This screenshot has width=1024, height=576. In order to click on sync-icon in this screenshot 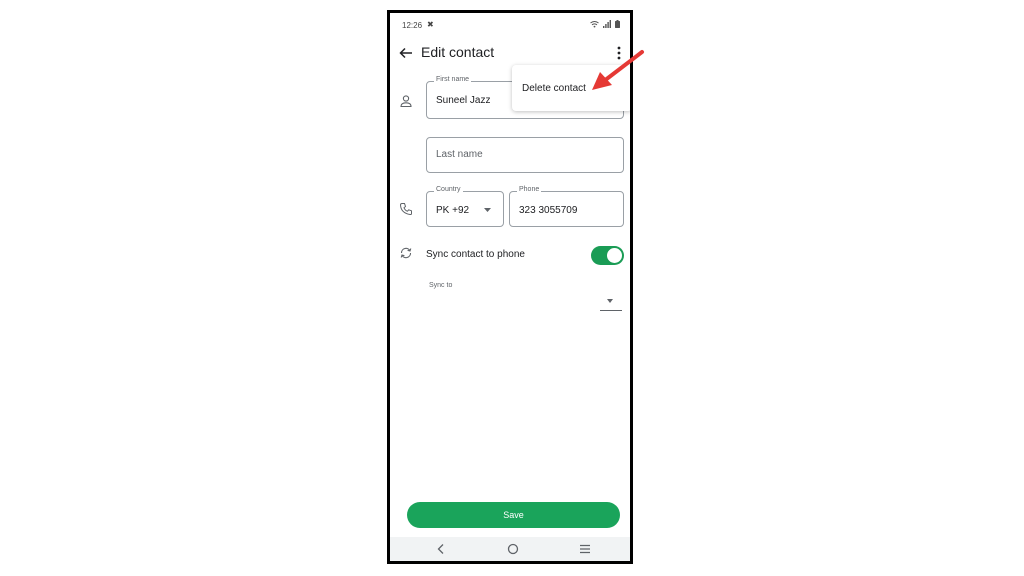, I will do `click(406, 253)`.